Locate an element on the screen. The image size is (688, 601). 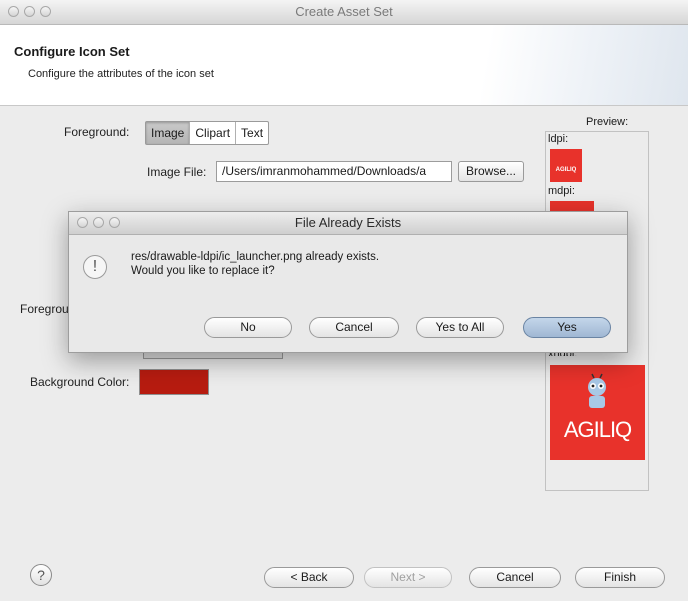
warning-icon: ! is located at coordinates (95, 267).